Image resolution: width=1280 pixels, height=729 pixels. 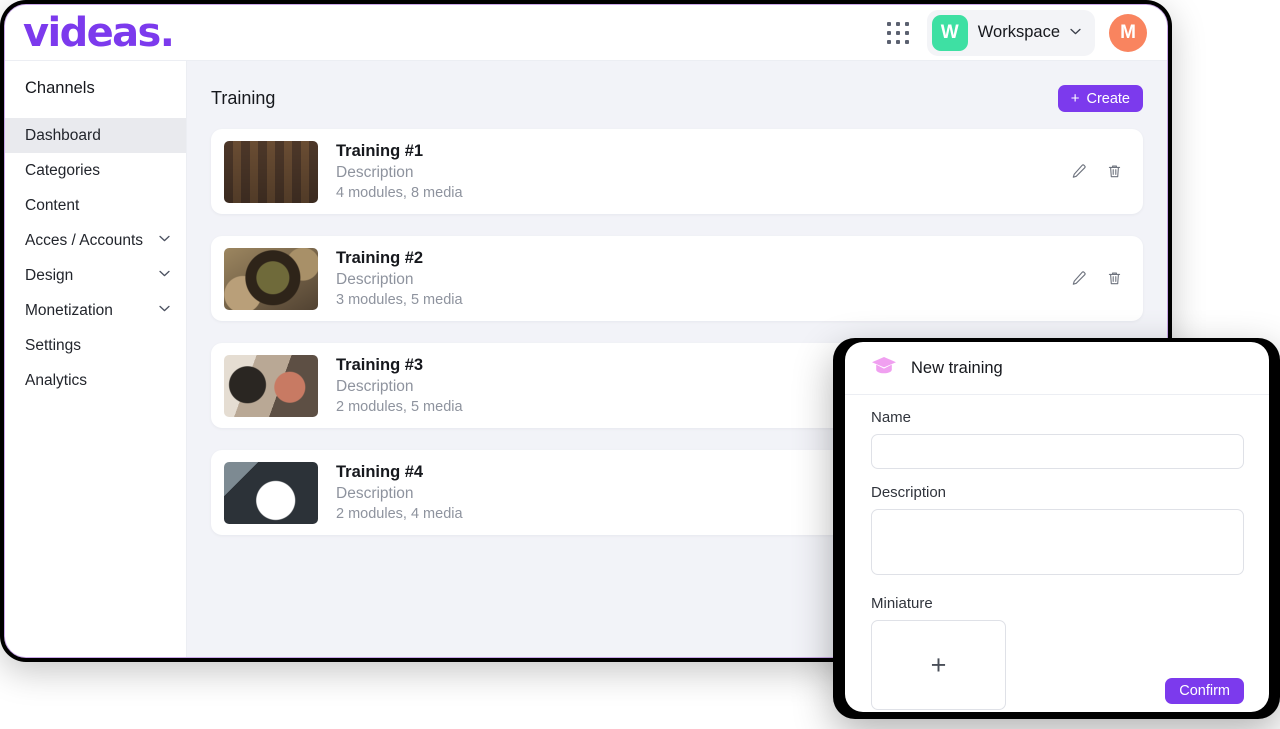 I want to click on training-title: Training #2, so click(x=380, y=258).